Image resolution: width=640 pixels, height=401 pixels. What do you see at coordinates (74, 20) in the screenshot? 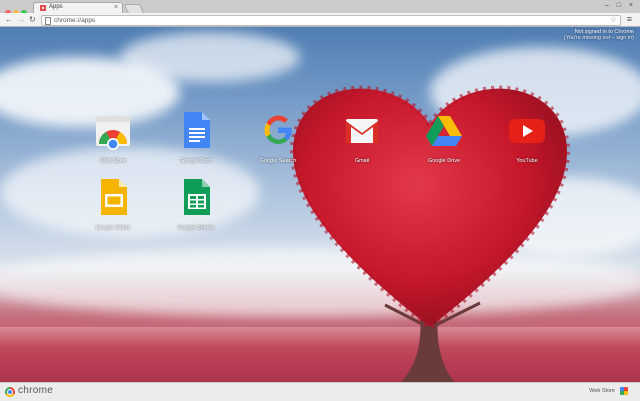
I see `url-text: chrome://apps` at bounding box center [74, 20].